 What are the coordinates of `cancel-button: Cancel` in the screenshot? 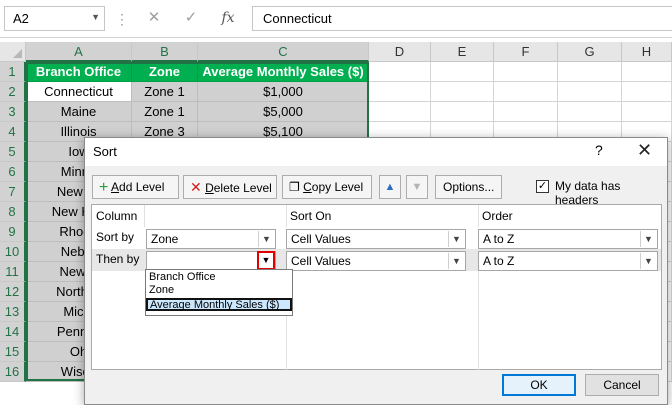 It's located at (622, 385).